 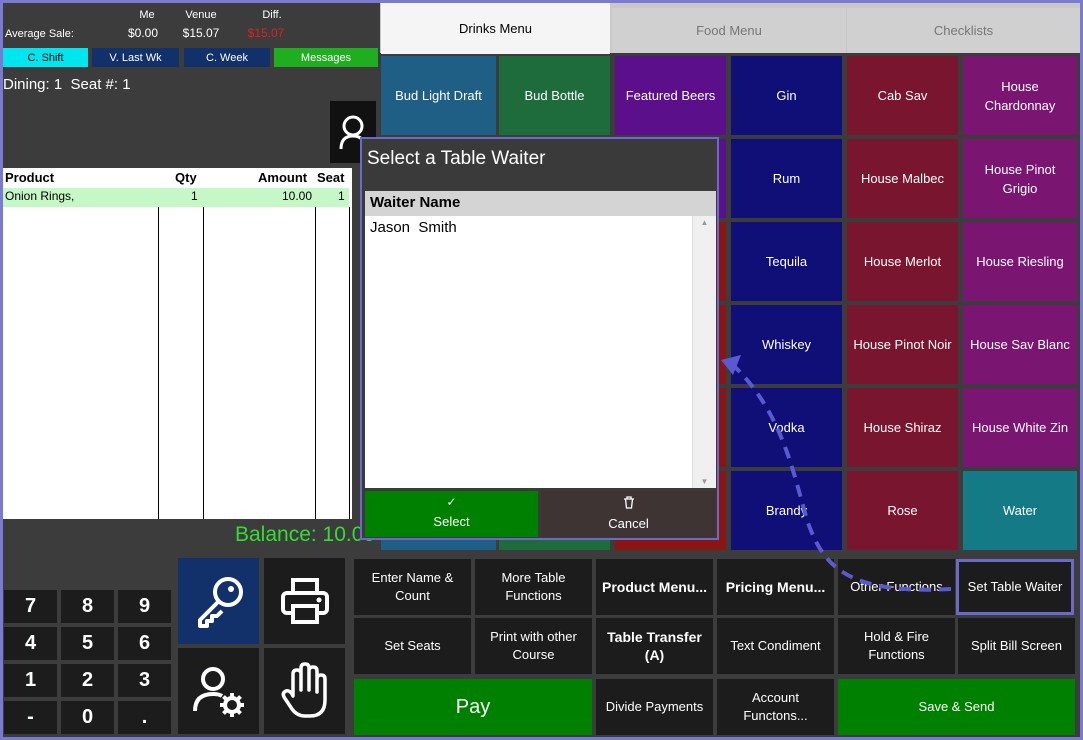 What do you see at coordinates (533, 646) in the screenshot?
I see `print-other-course-button: Print with other Course` at bounding box center [533, 646].